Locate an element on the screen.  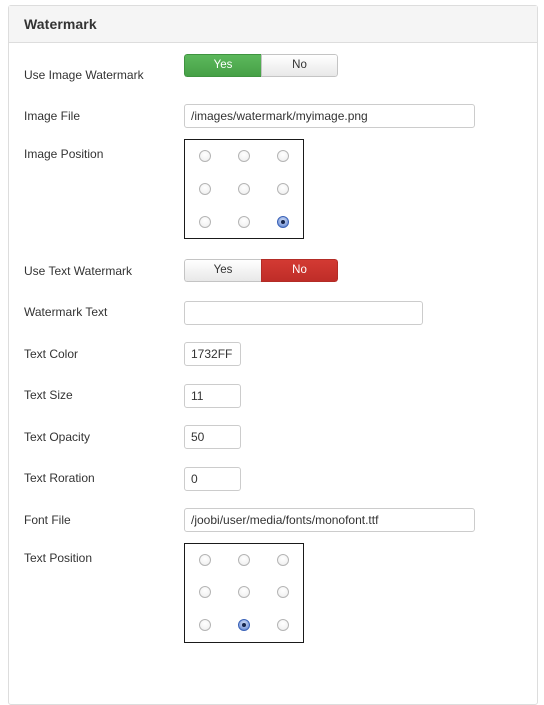
text-position-middle-left-radio is located at coordinates (204, 592).